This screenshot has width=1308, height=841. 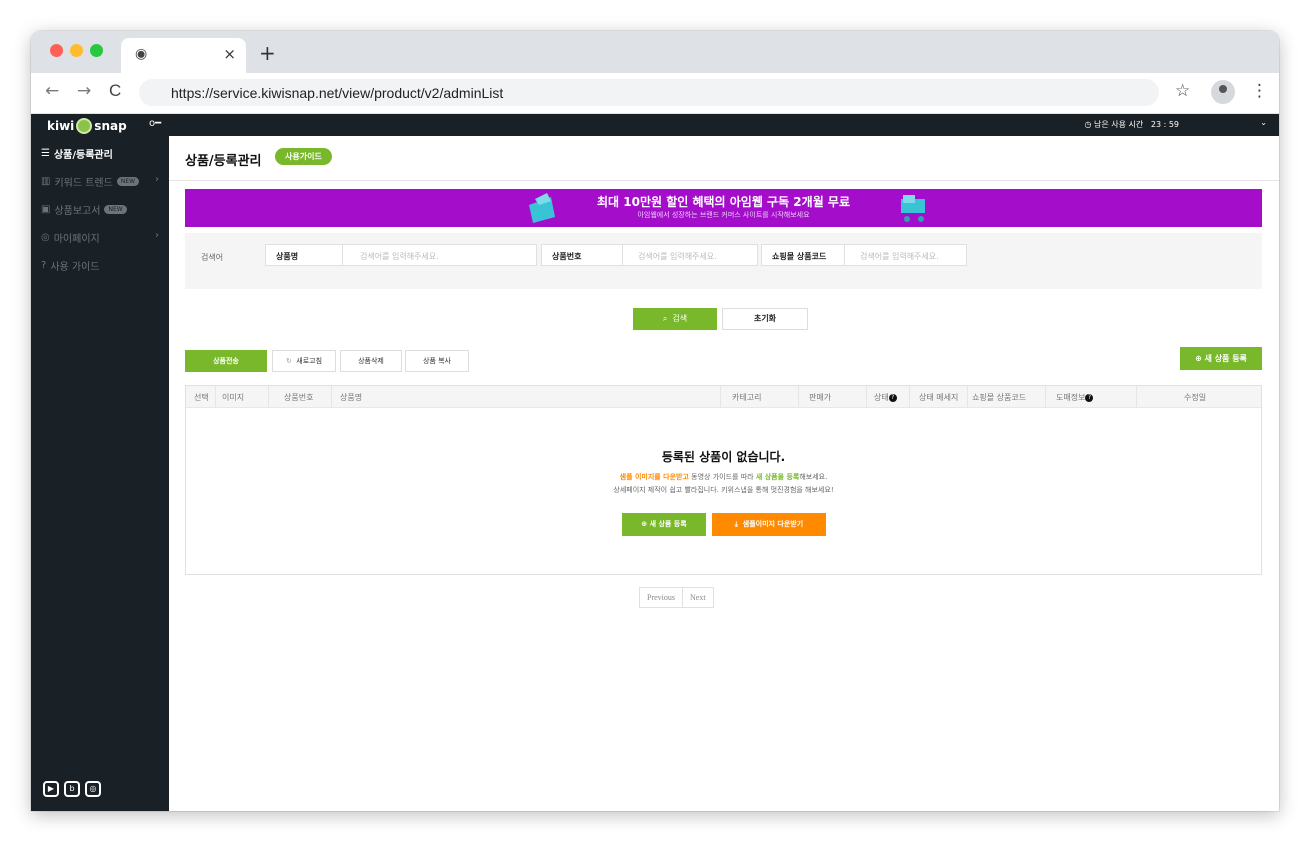 I want to click on forward-icon: →, so click(x=84, y=91).